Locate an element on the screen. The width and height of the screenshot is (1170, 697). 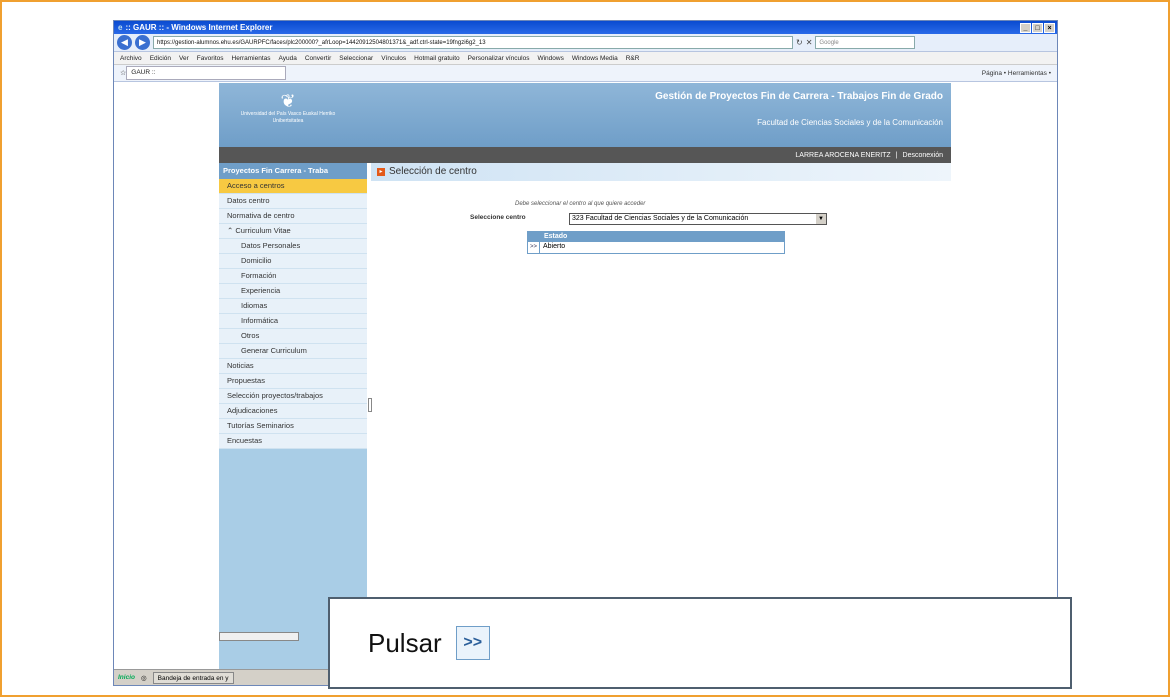
sidebar-item-label: Curriculum Vitae is located at coordinates (263, 230).